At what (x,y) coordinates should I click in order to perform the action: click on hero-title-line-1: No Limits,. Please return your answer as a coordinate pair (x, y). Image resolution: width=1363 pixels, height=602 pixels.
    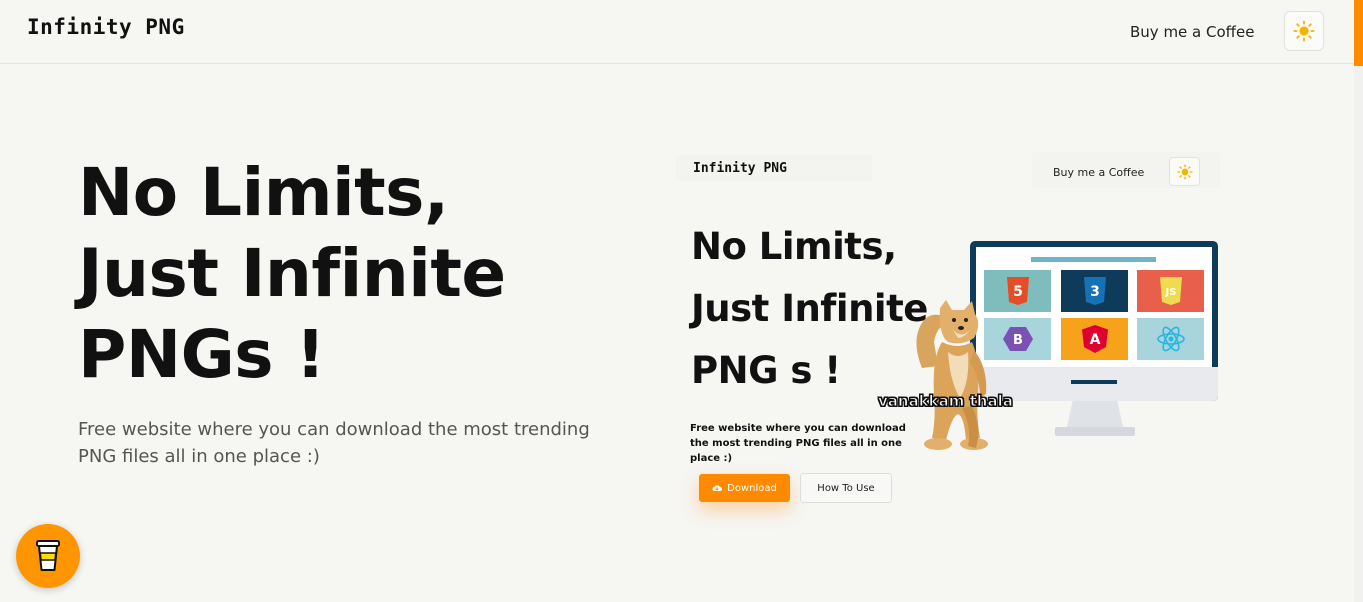
    Looking at the image, I should click on (263, 192).